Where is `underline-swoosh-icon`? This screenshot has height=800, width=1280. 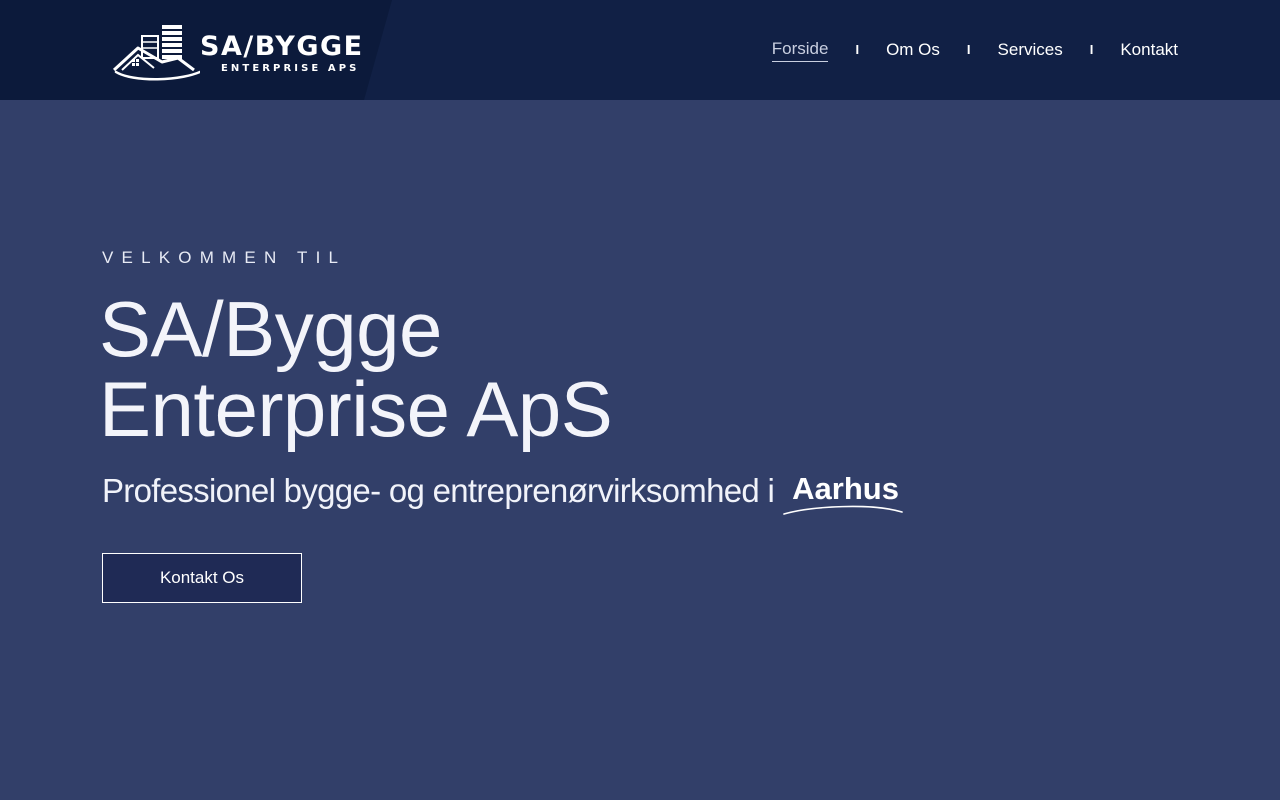 underline-swoosh-icon is located at coordinates (843, 510).